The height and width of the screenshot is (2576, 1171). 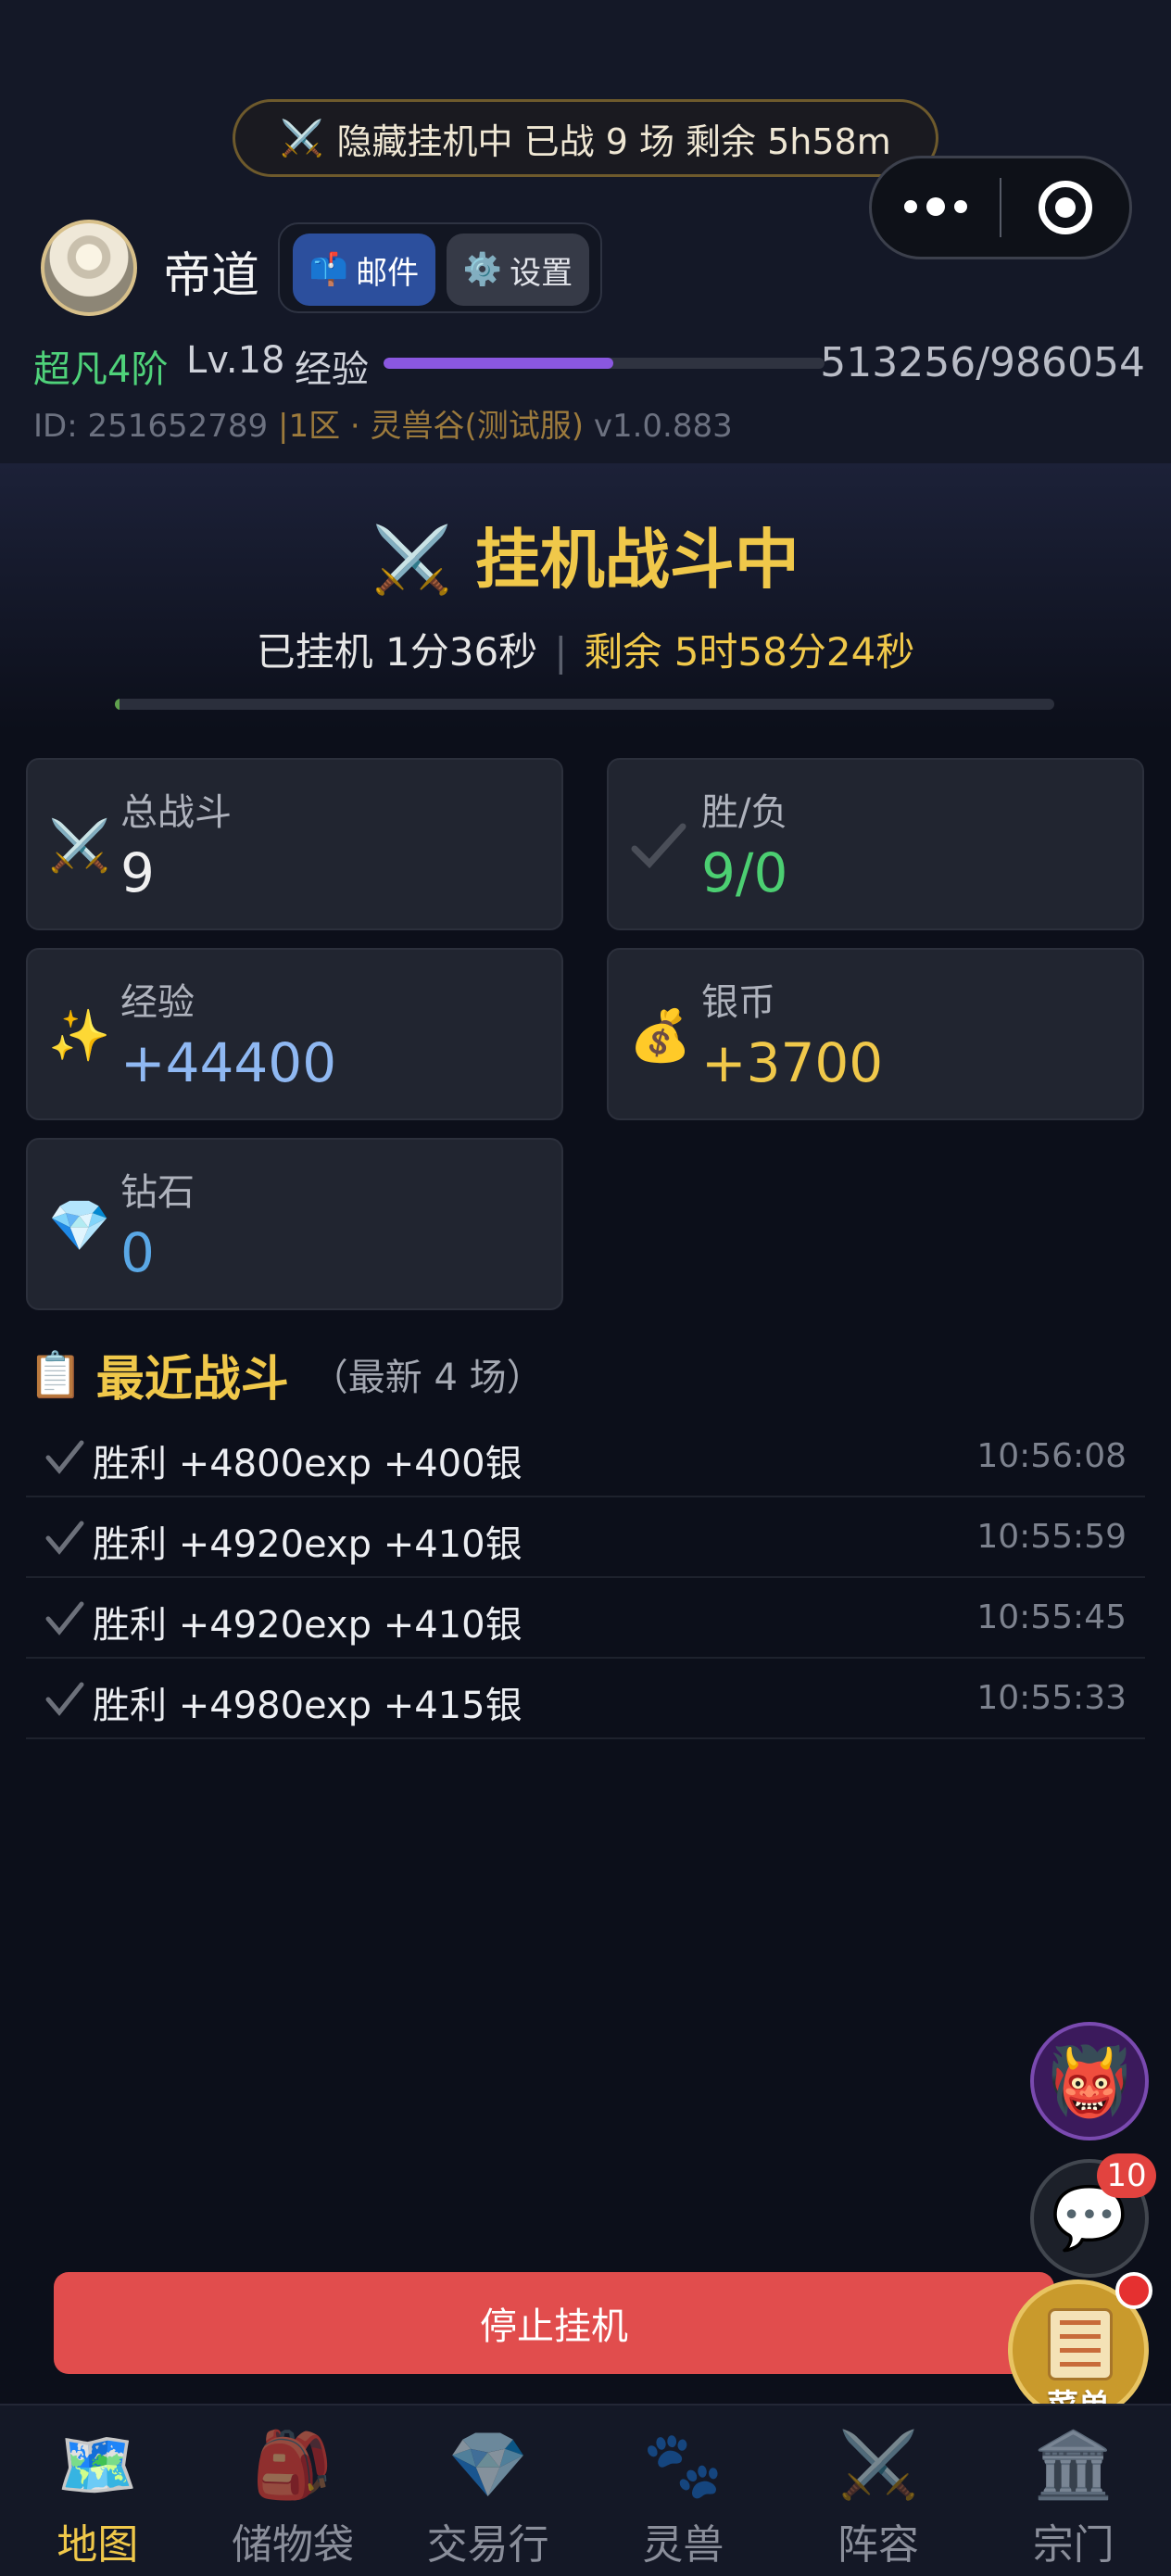 I want to click on version-label: v1.0.883, so click(x=663, y=426).